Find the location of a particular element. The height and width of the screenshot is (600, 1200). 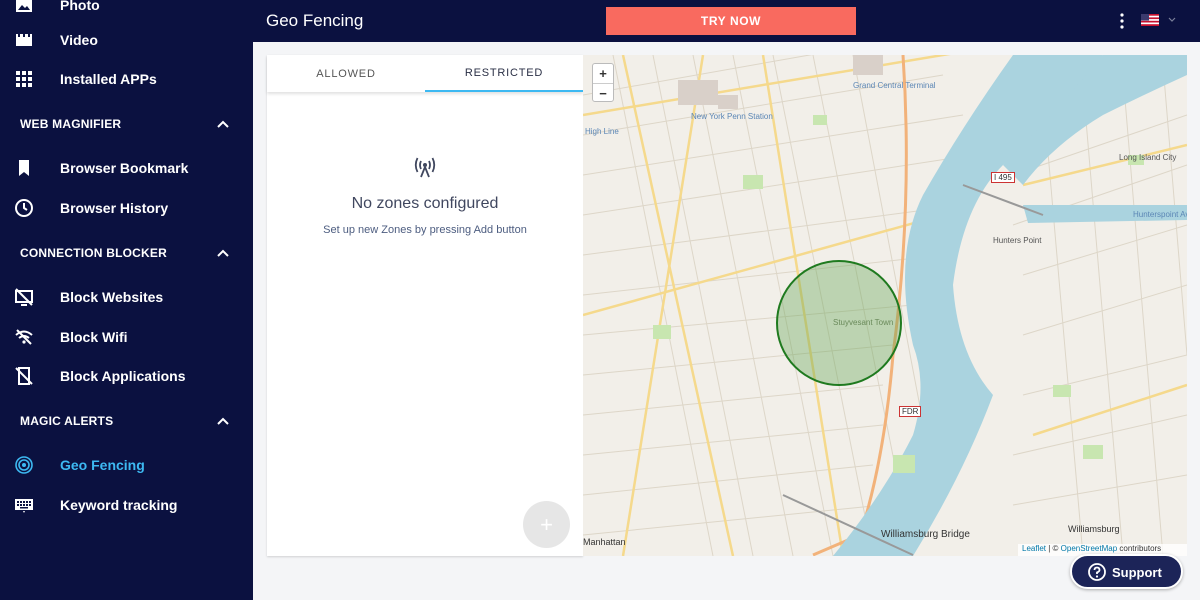

zone-tabs: ALLOWED RESTRICTED is located at coordinates (425, 73).